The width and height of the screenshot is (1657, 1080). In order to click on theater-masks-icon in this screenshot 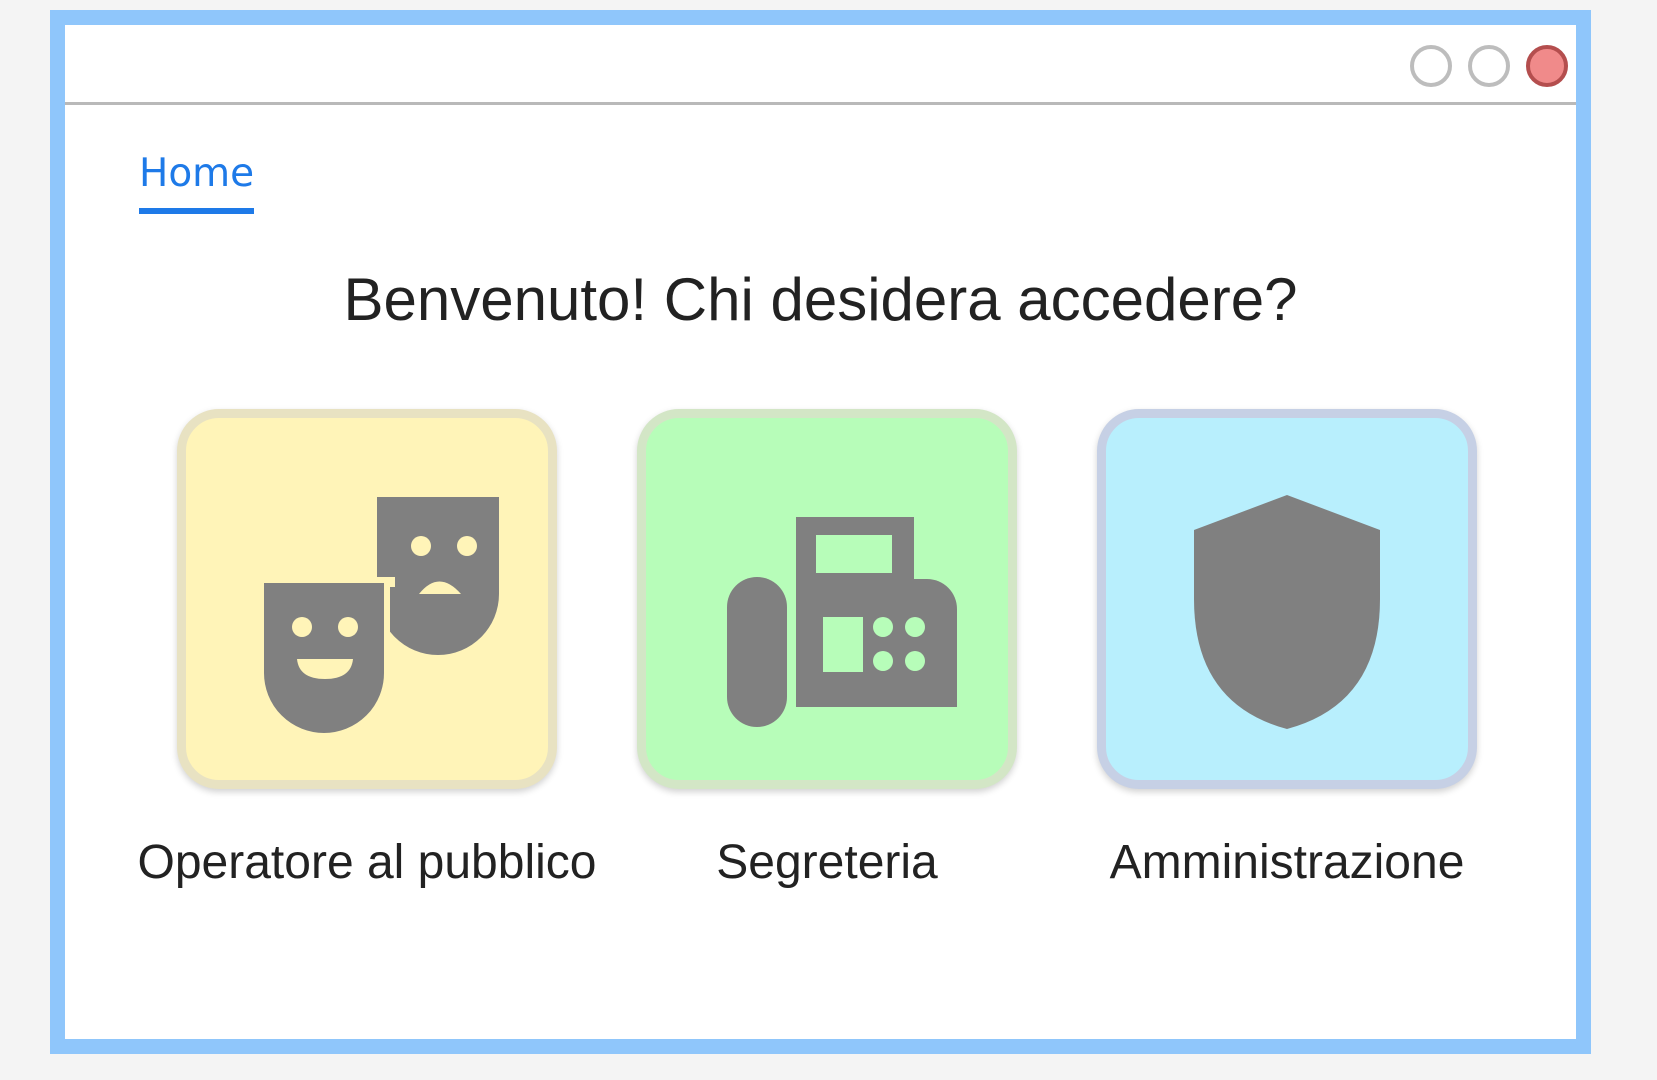, I will do `click(377, 618)`.